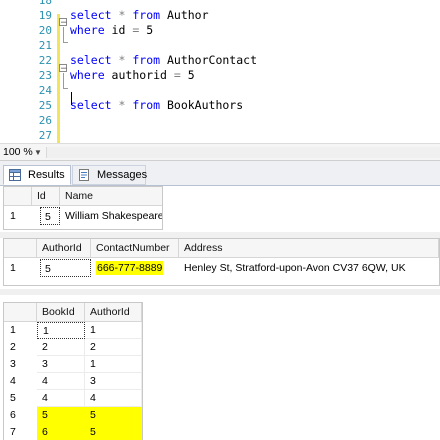  Describe the element at coordinates (309, 248) in the screenshot. I see `column-header-address: Address` at that location.